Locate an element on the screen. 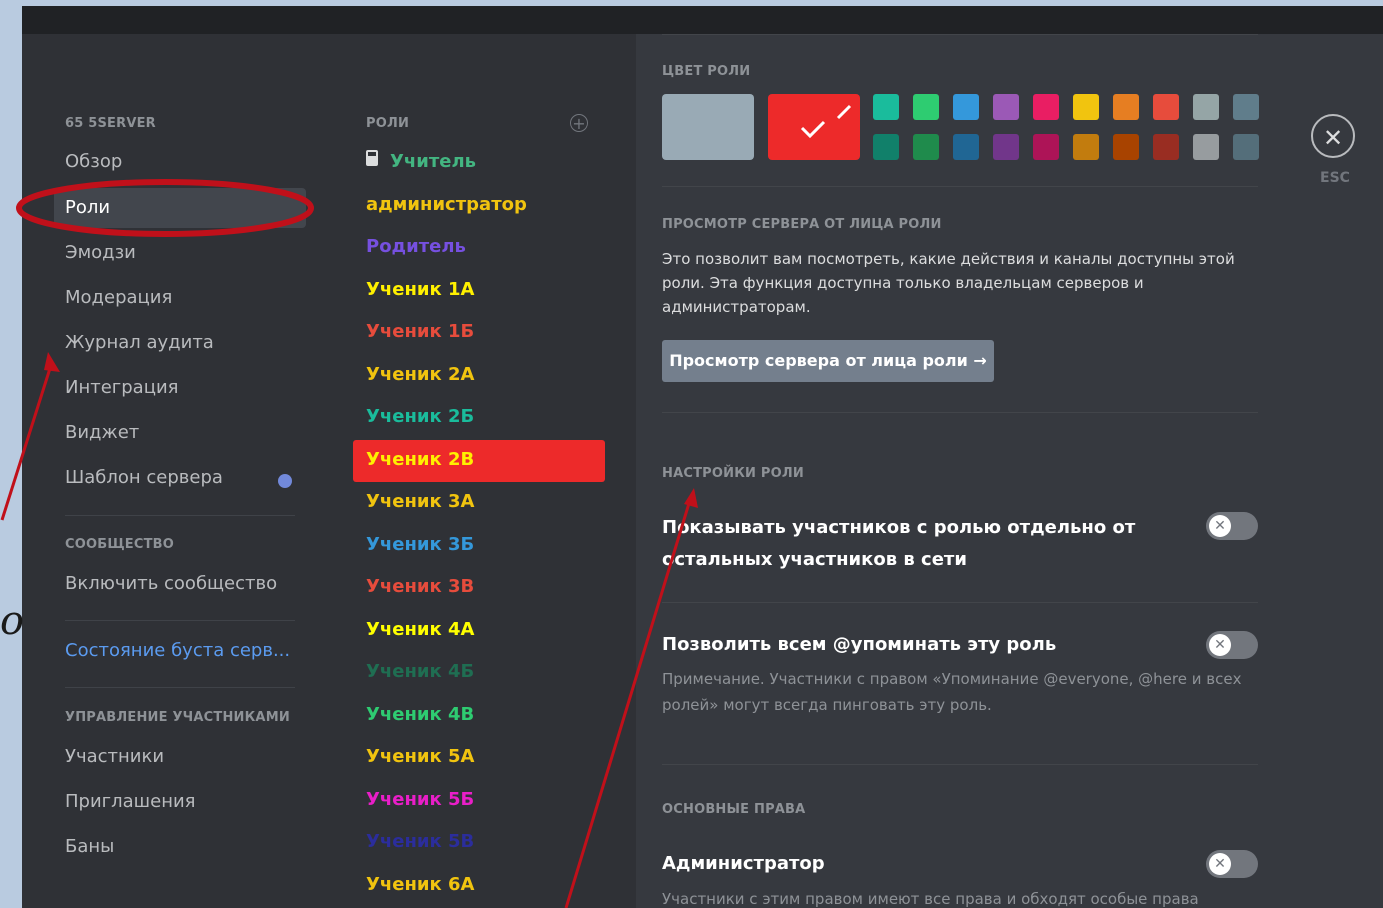  role-item: администратор is located at coordinates (446, 204).